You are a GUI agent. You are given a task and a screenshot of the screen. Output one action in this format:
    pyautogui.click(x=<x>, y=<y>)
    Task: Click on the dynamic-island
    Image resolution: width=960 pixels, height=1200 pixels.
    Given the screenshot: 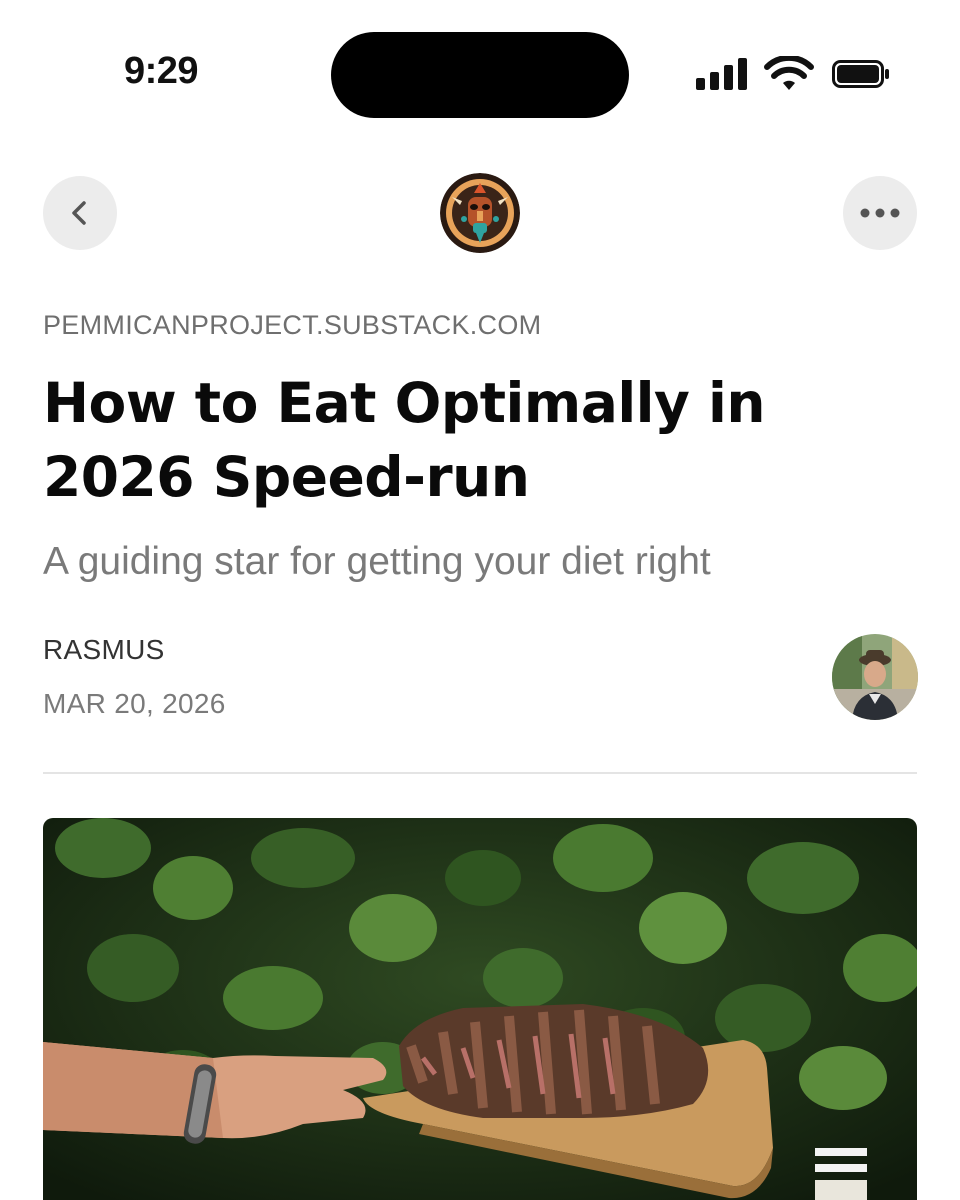 What is the action you would take?
    pyautogui.click(x=480, y=75)
    